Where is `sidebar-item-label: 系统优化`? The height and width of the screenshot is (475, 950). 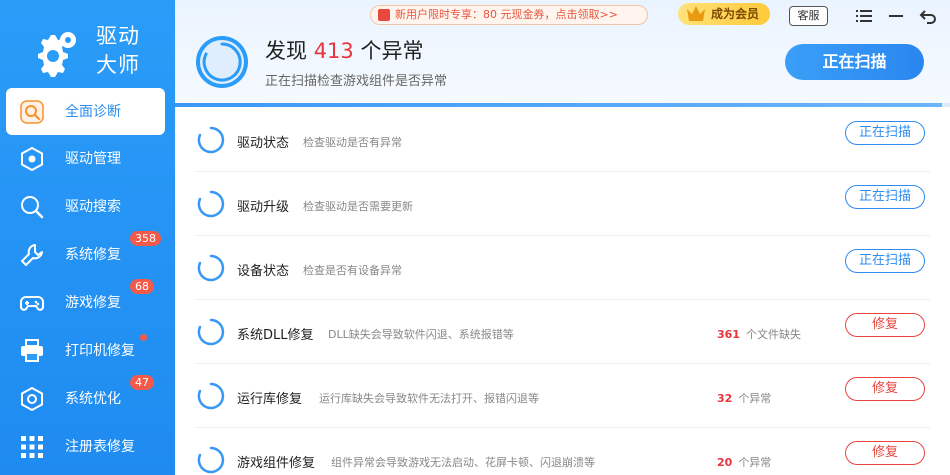 sidebar-item-label: 系统优化 is located at coordinates (93, 399).